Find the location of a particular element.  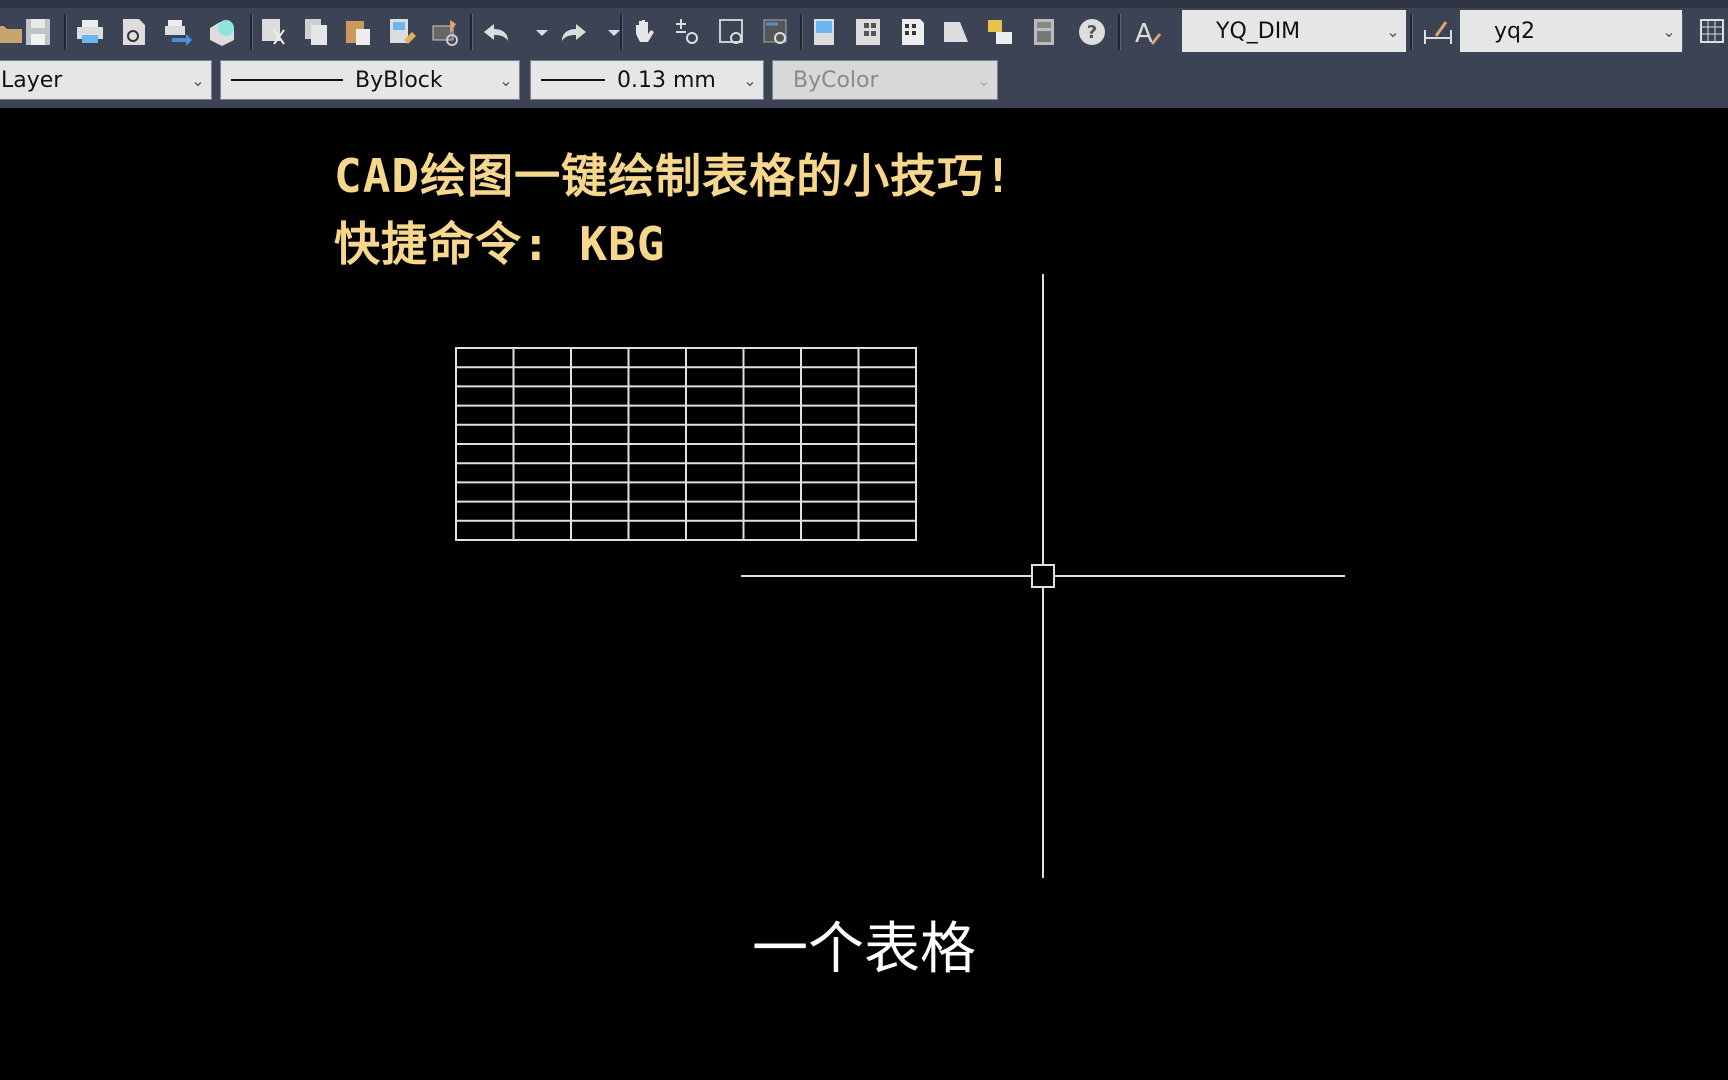

text-style-dropdown: YQ_DIM ⌄ is located at coordinates (1294, 31).